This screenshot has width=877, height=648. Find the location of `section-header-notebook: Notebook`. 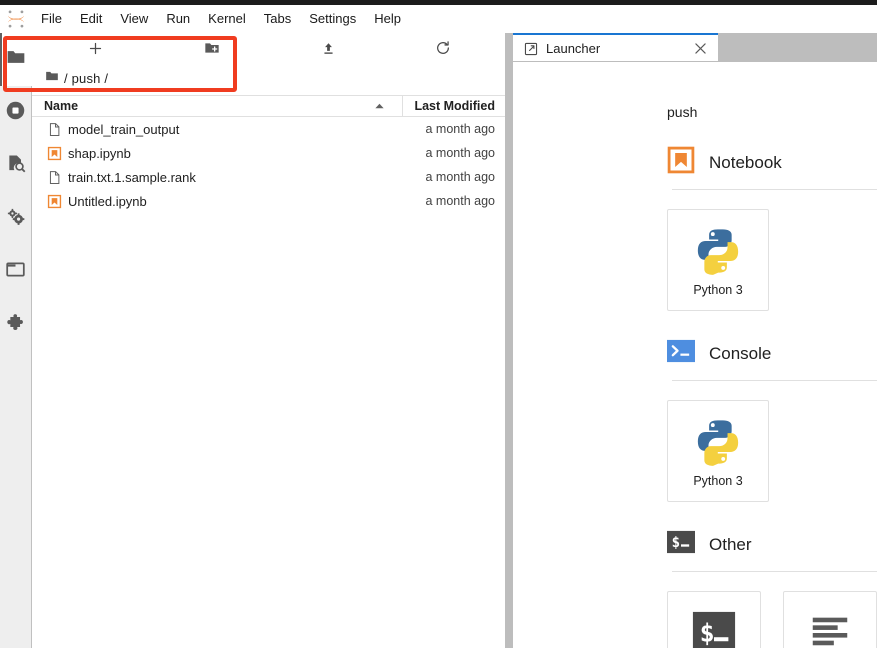

section-header-notebook: Notebook is located at coordinates (772, 162).